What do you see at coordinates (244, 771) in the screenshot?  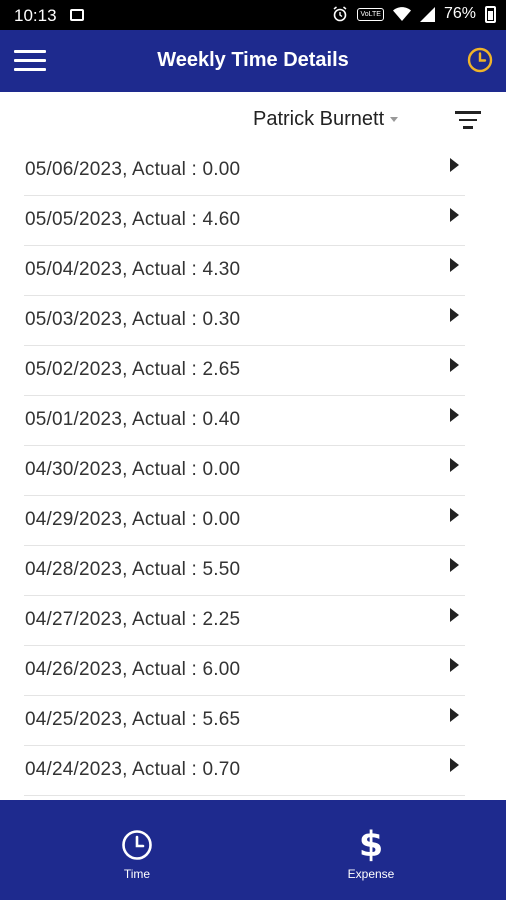 I see `time-entry-row: 04/24/2023, Actual : 0.70` at bounding box center [244, 771].